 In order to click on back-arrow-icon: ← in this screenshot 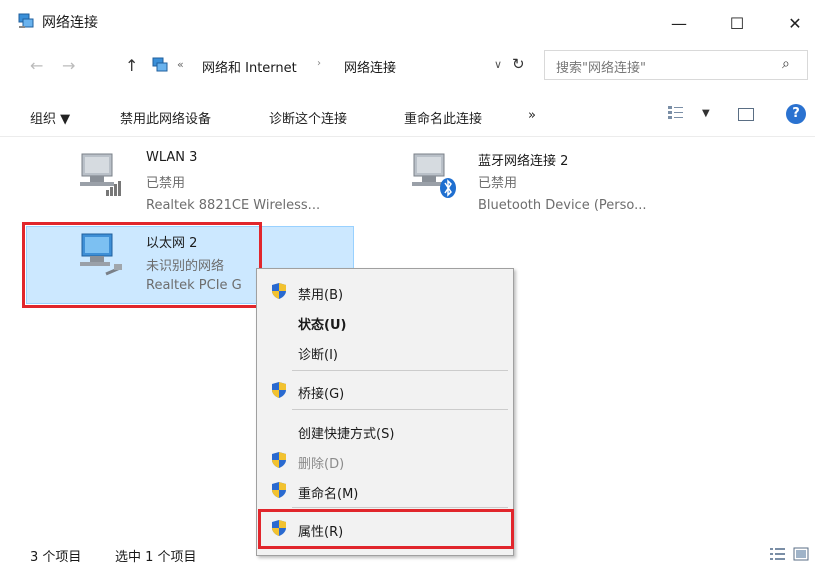, I will do `click(36, 65)`.